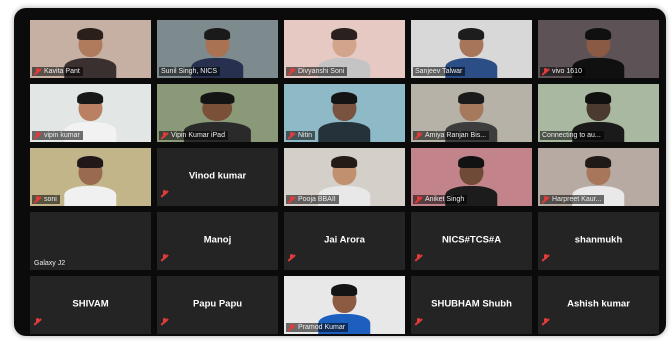 The height and width of the screenshot is (341, 672). What do you see at coordinates (471, 177) in the screenshot?
I see `participant-tile-aniket-singh: Aniket Singh` at bounding box center [471, 177].